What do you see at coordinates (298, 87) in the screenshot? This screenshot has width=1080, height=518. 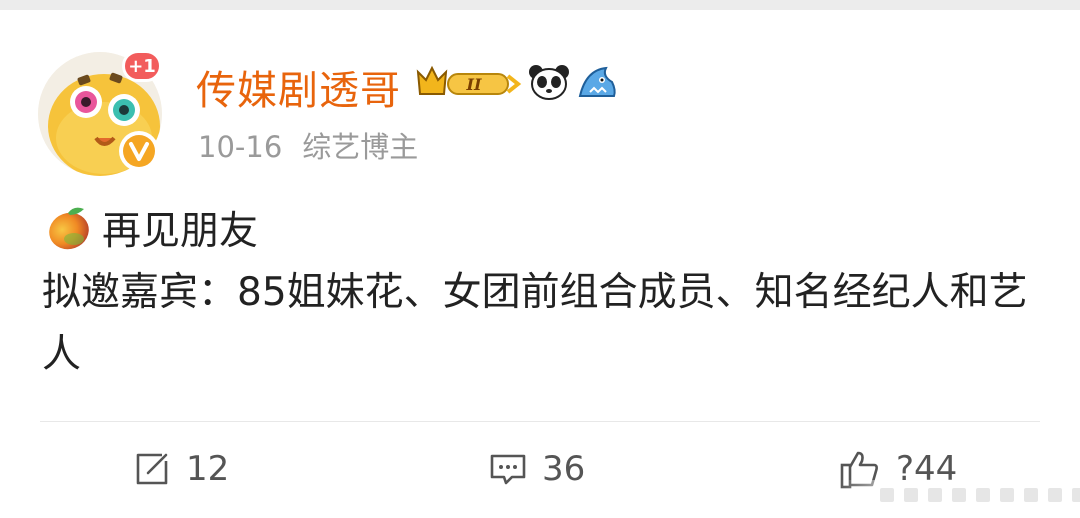 I see `username: 传媒剧透哥` at bounding box center [298, 87].